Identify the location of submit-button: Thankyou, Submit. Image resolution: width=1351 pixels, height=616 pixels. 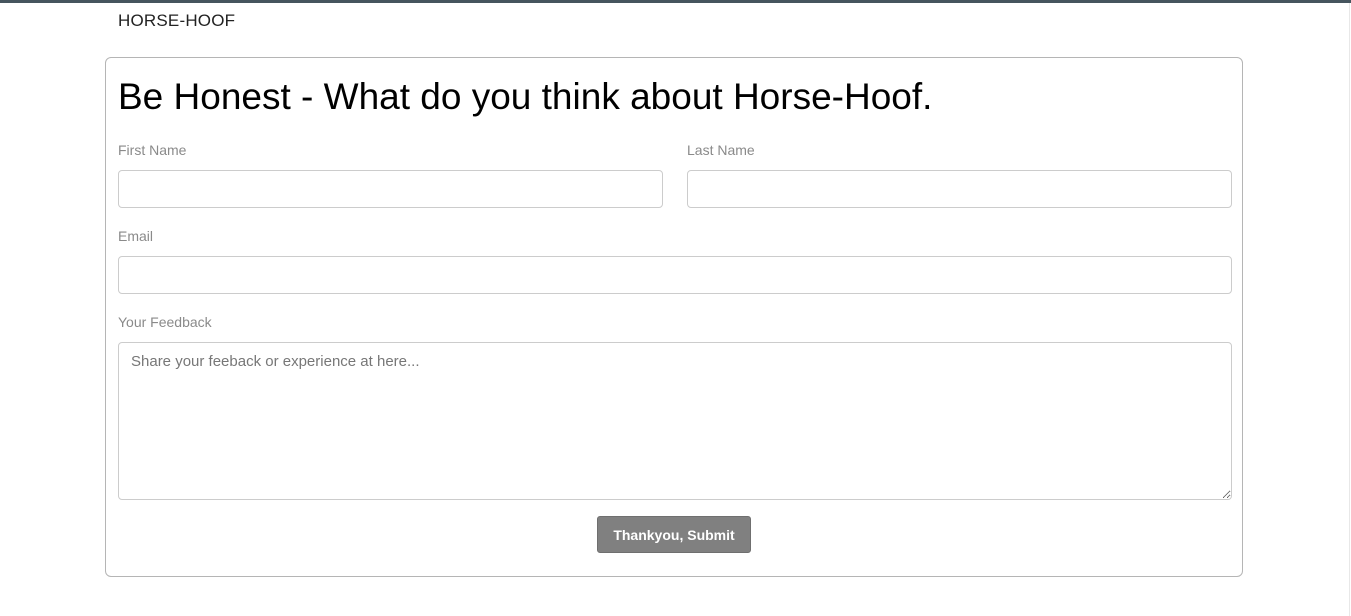
(674, 534).